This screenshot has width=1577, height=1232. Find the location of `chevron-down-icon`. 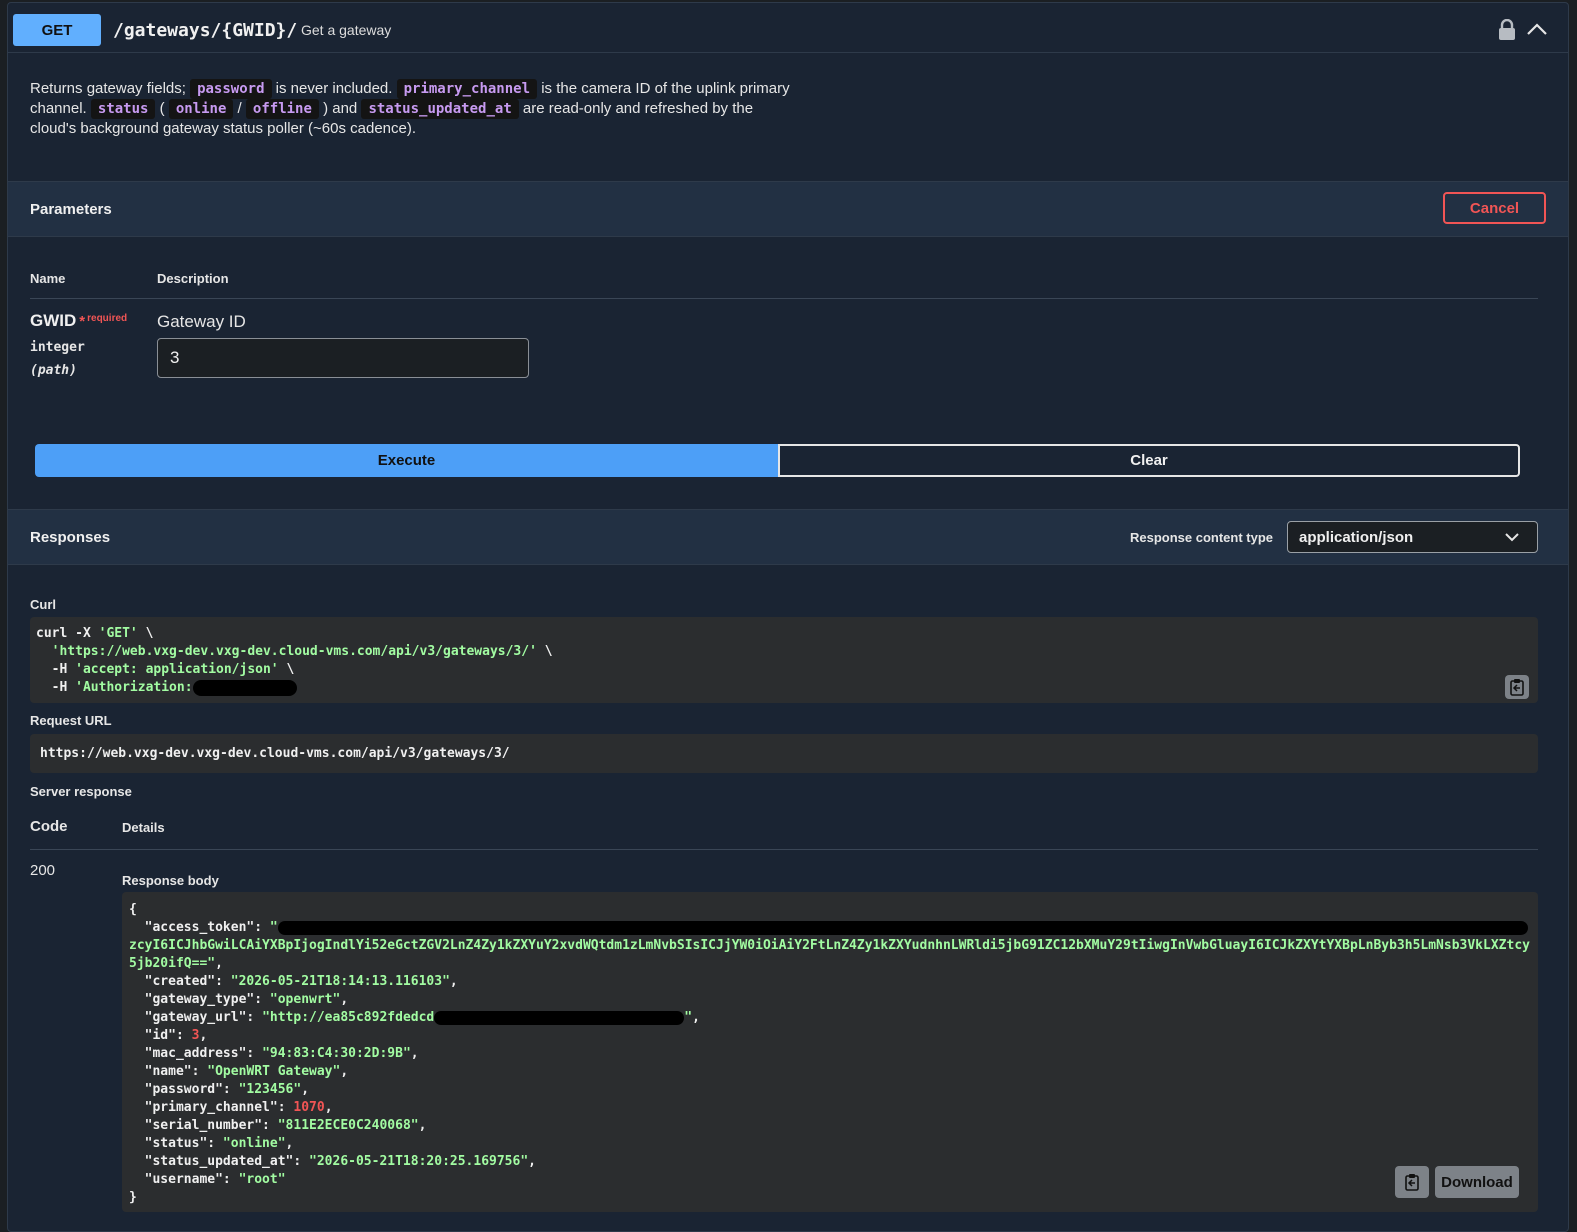

chevron-down-icon is located at coordinates (1512, 537).